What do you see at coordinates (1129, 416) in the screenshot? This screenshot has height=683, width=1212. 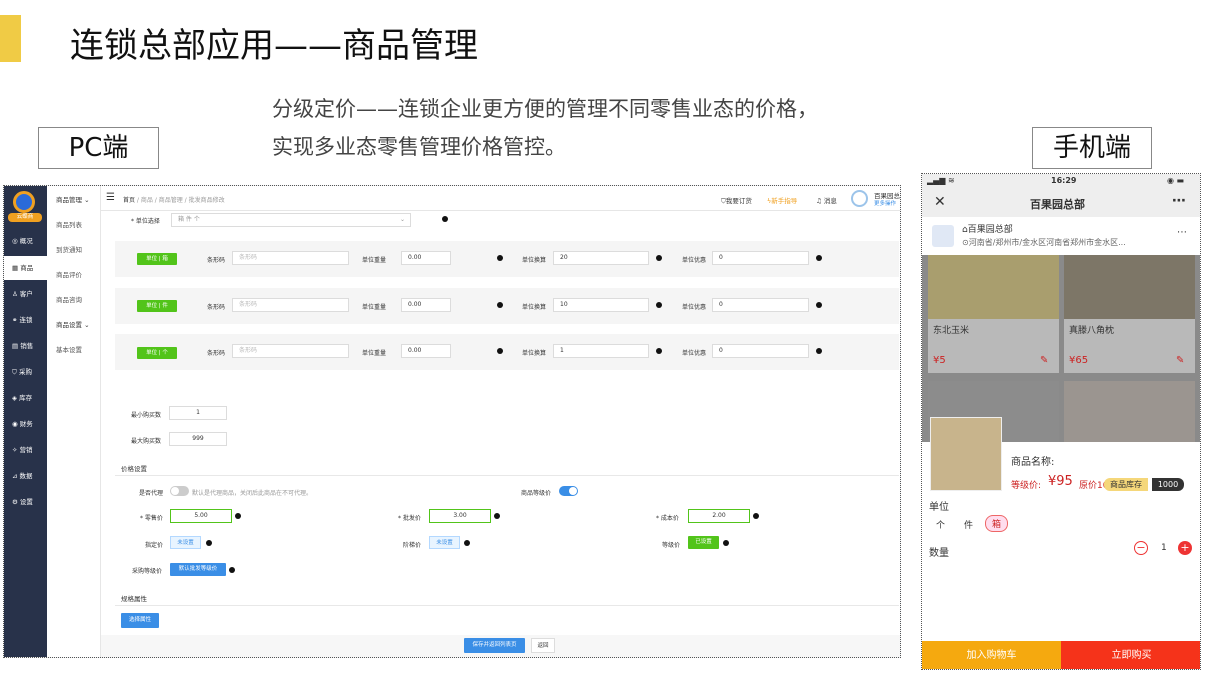 I see `product-card` at bounding box center [1129, 416].